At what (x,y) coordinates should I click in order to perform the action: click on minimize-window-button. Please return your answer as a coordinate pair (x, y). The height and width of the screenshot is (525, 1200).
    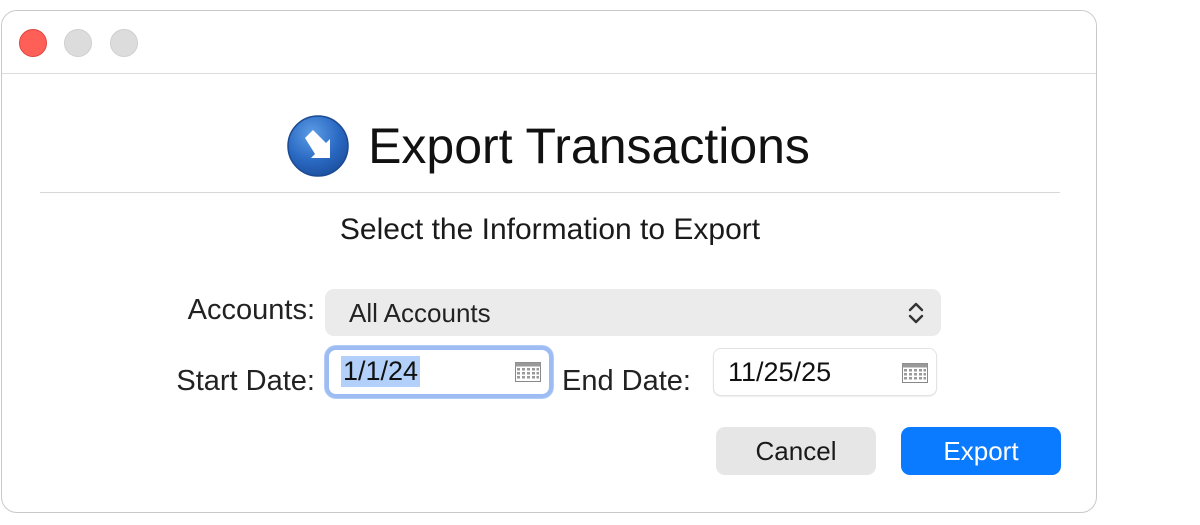
    Looking at the image, I should click on (78, 43).